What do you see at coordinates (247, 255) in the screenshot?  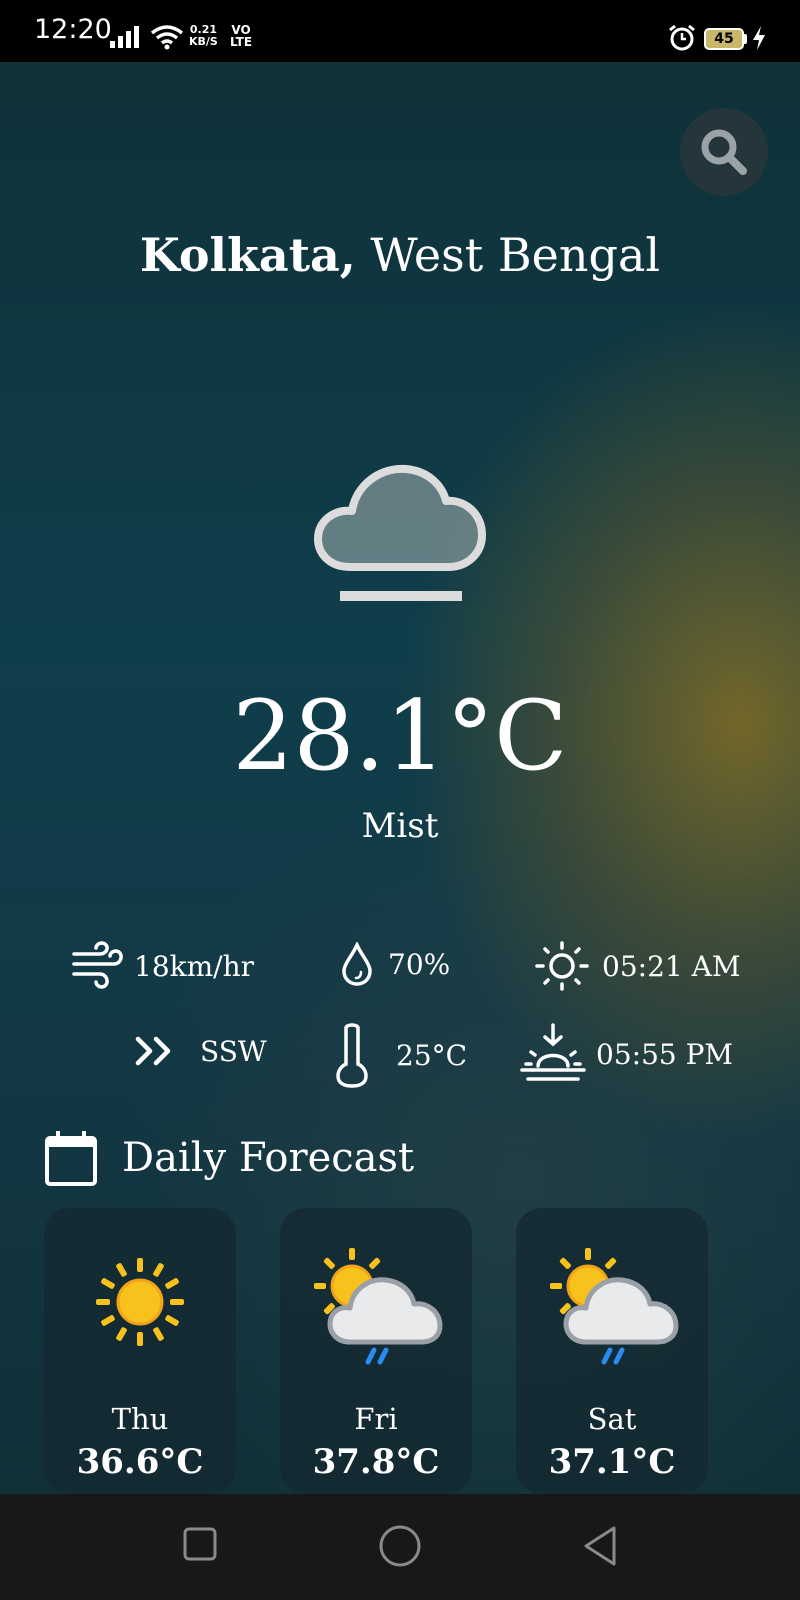 I see `city-name: Kolkata,` at bounding box center [247, 255].